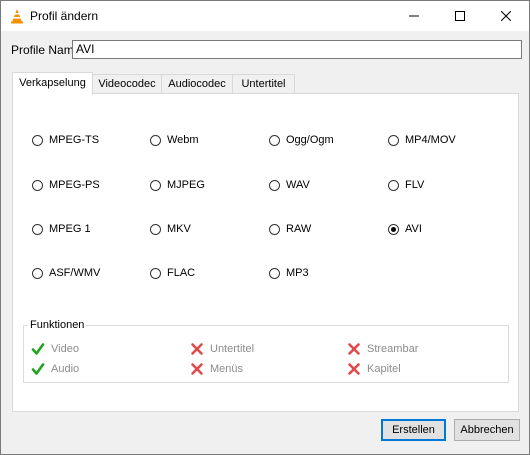  Describe the element at coordinates (75, 273) in the screenshot. I see `container-label: ASF/WMV` at that location.